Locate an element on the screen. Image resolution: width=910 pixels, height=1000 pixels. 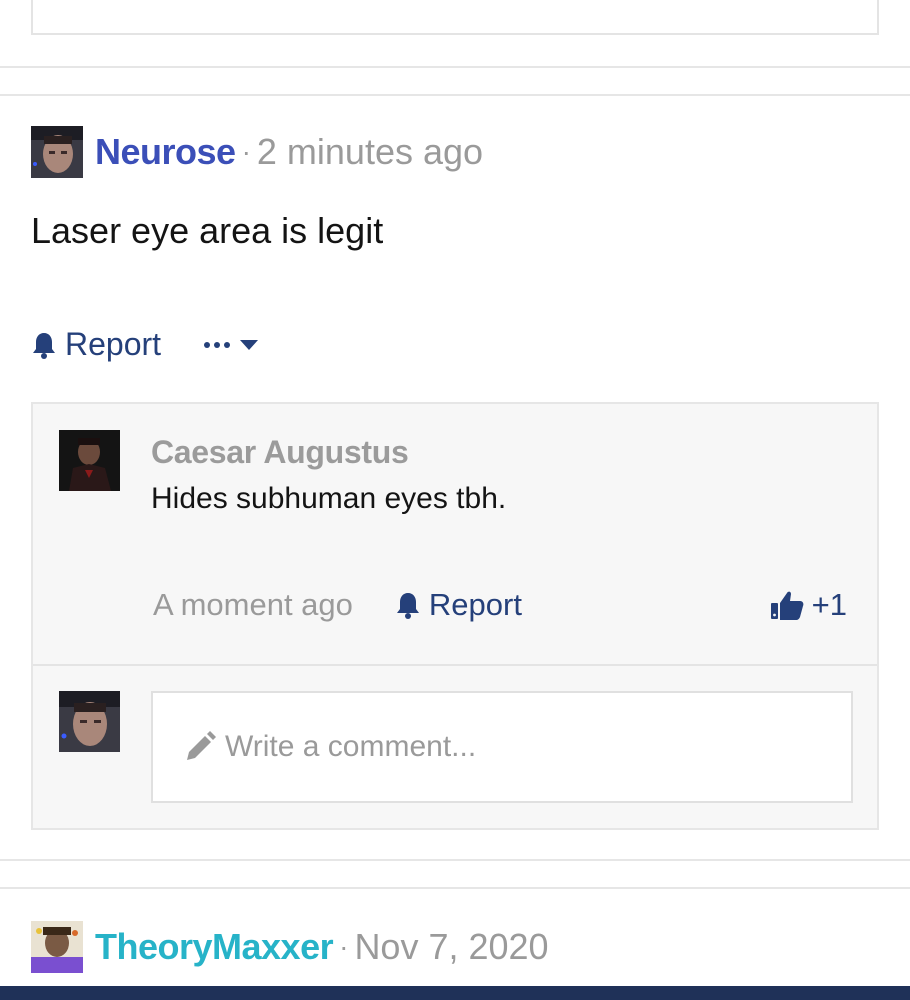
previous-post-box is located at coordinates (455, 17).